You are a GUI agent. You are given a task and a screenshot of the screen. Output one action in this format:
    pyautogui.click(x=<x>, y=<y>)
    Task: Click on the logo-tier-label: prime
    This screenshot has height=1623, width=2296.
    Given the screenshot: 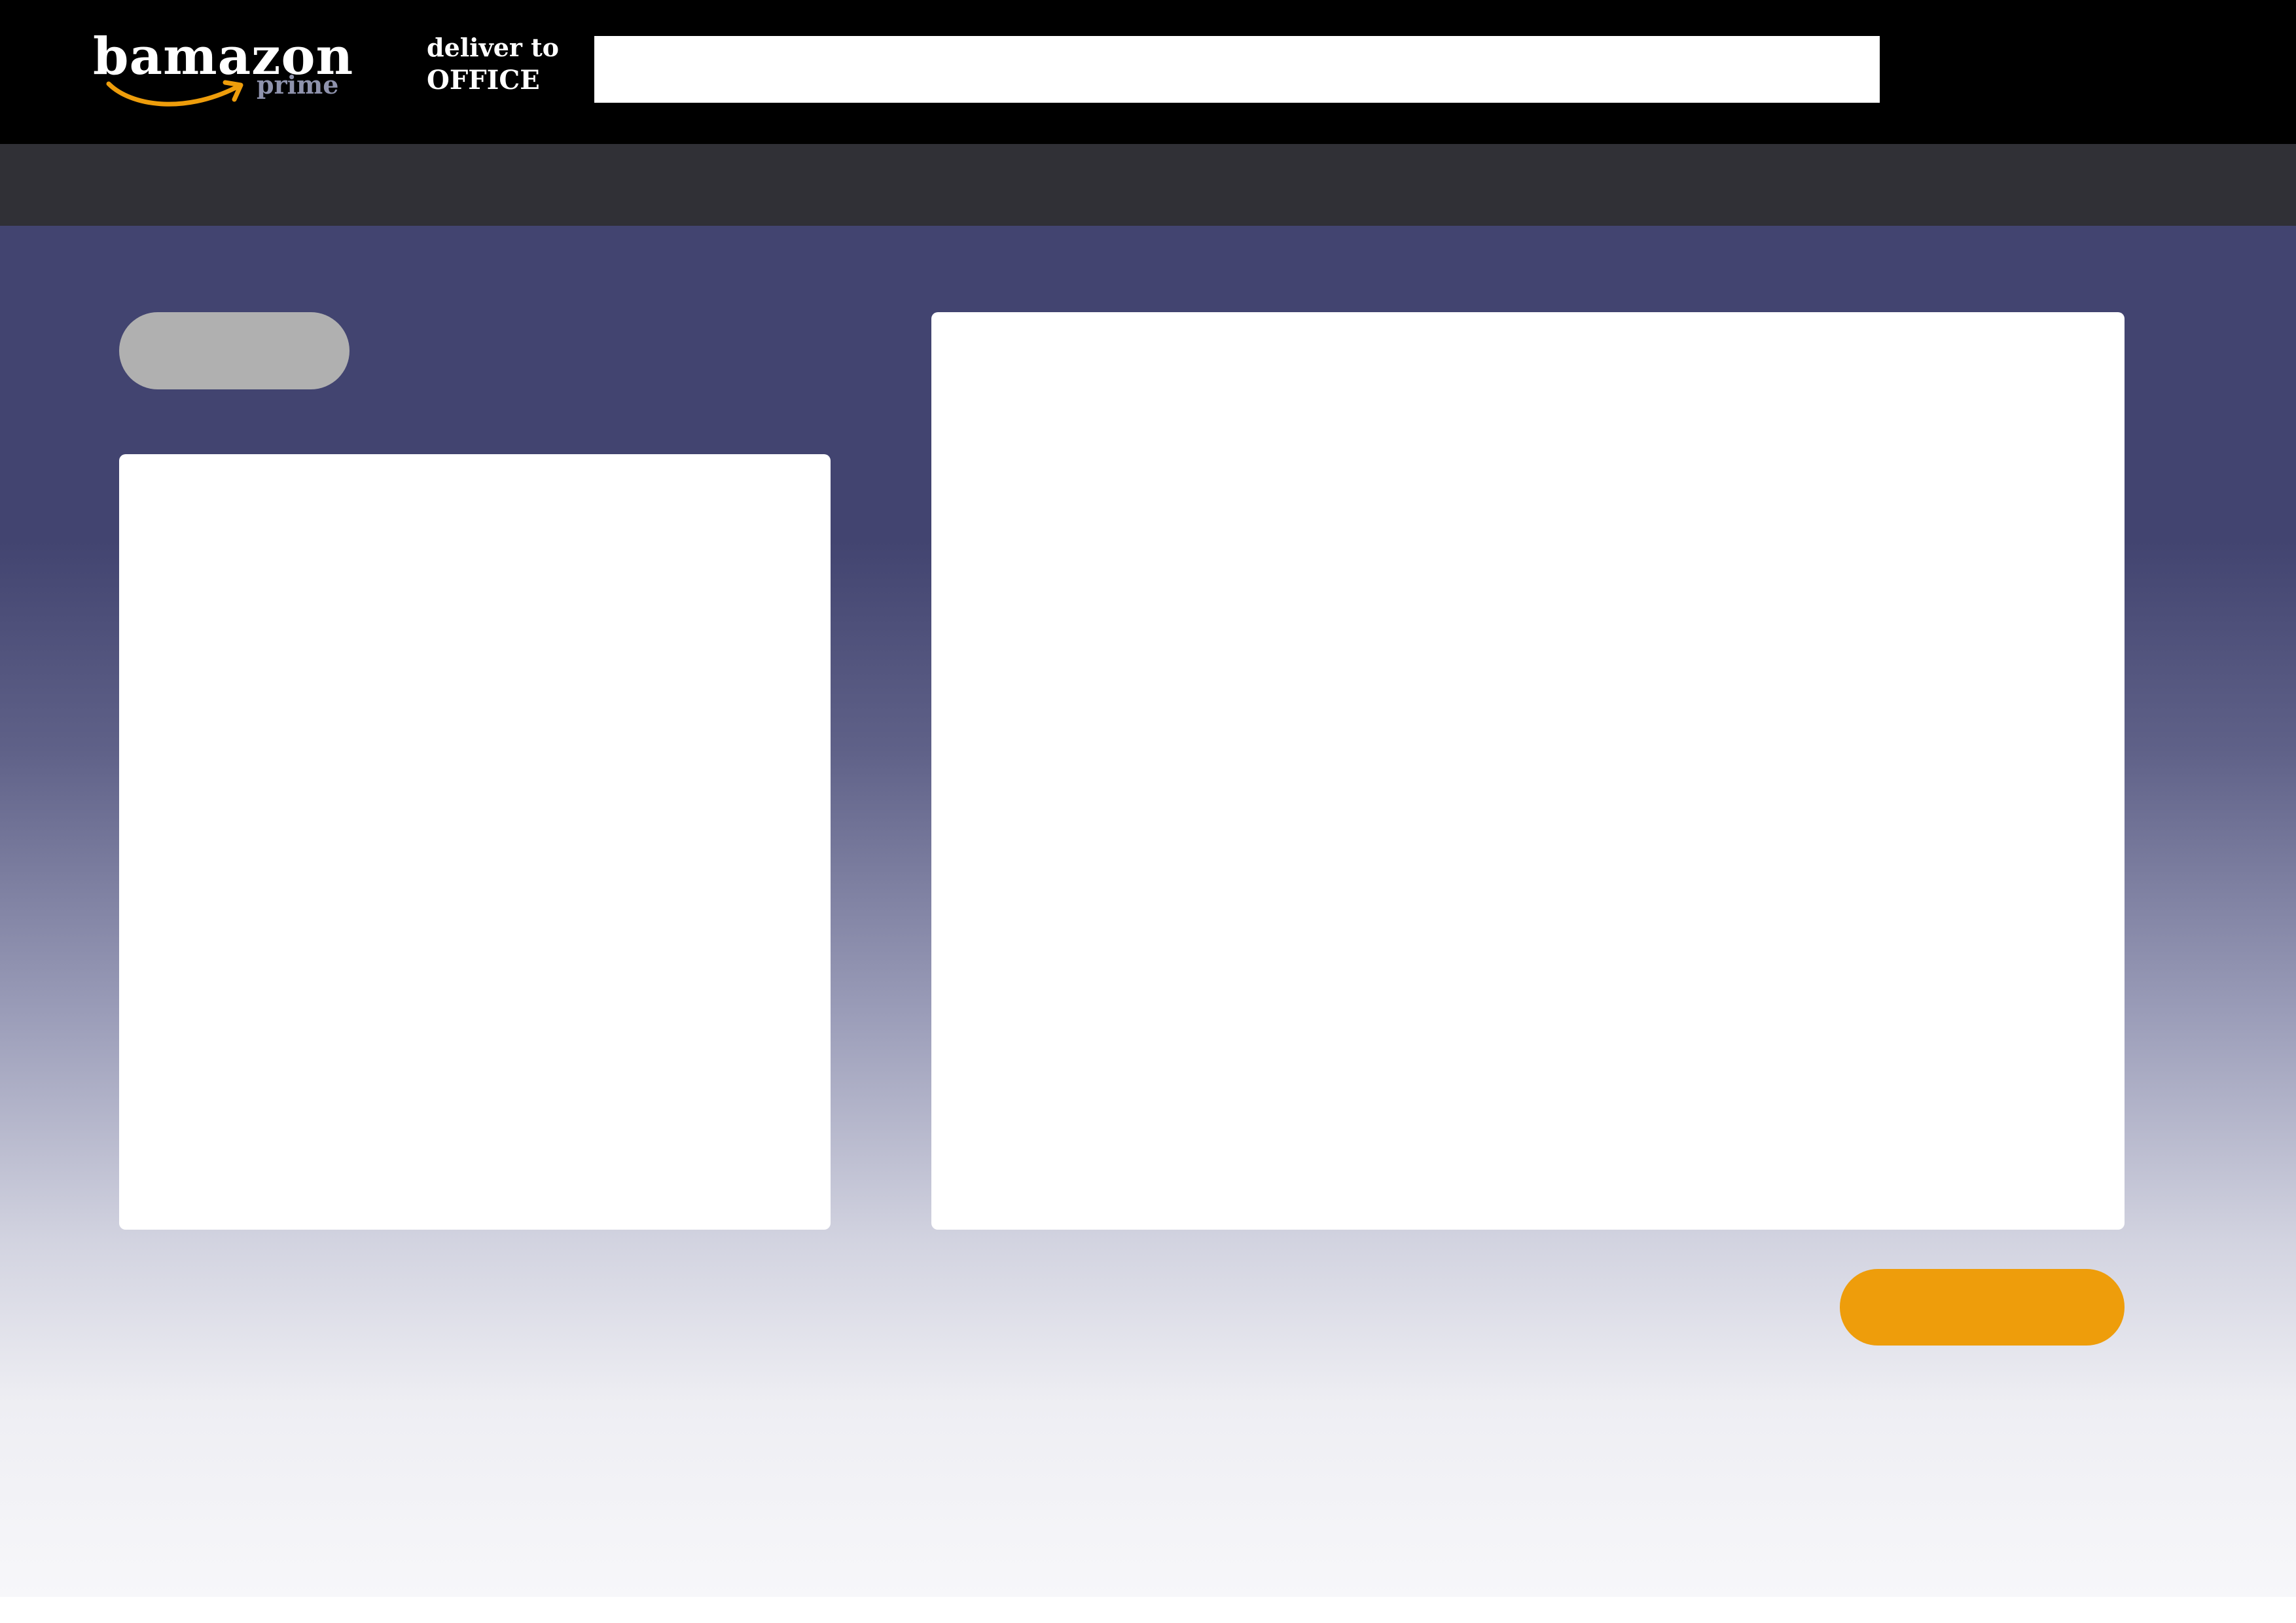 What is the action you would take?
    pyautogui.click(x=298, y=84)
    